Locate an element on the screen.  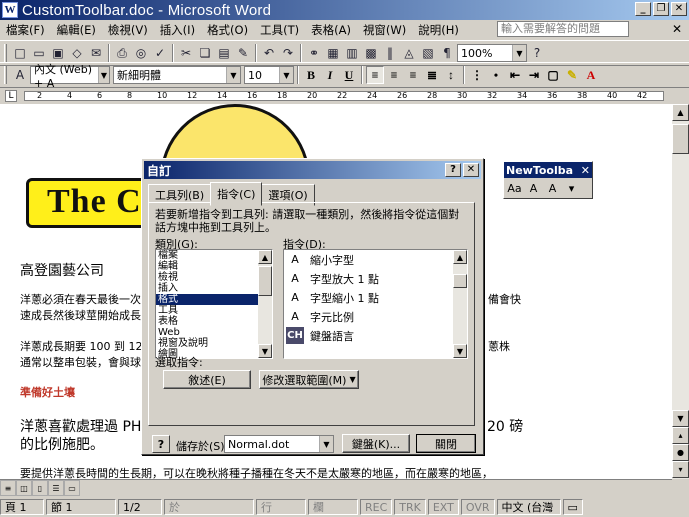
tab-commands: 指令(C) is located at coordinates (236, 194).